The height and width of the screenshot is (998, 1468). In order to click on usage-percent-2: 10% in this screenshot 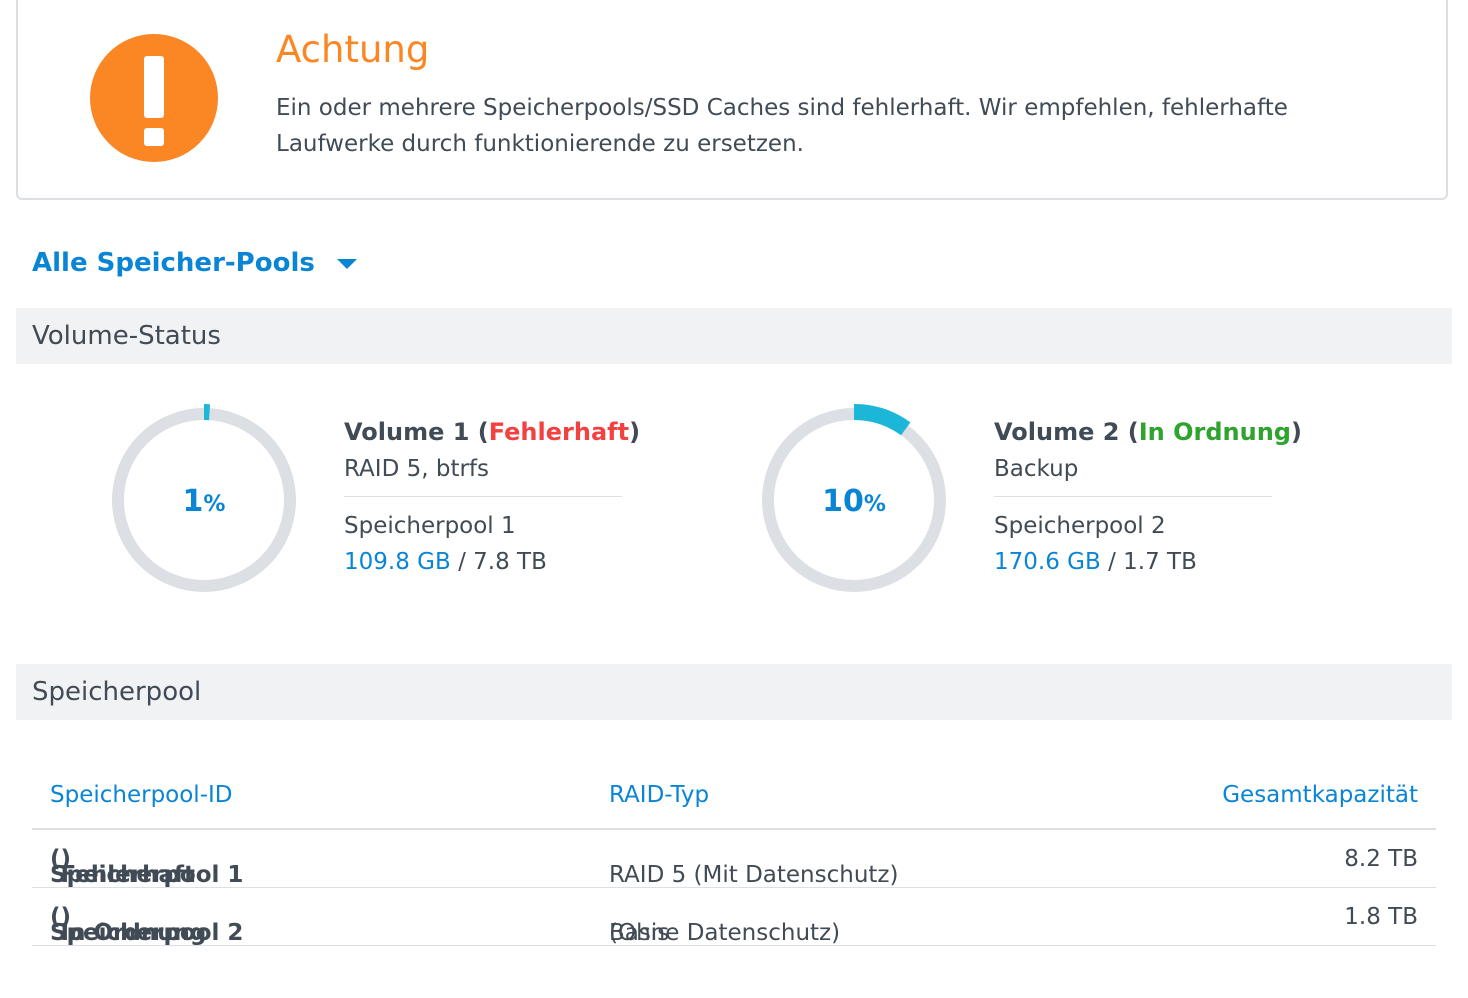, I will do `click(854, 501)`.